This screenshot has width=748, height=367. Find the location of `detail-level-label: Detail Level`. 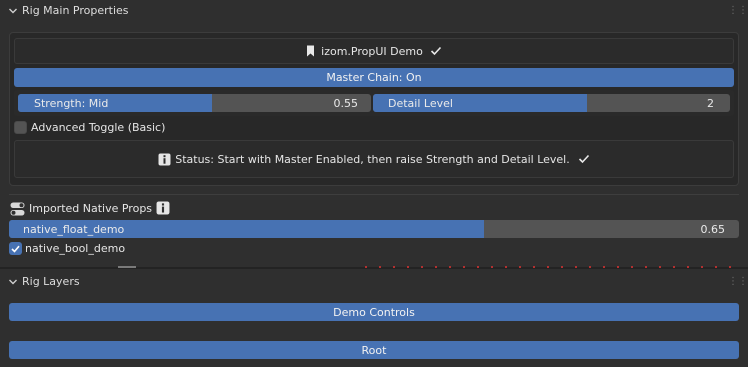

detail-level-label: Detail Level is located at coordinates (420, 103).